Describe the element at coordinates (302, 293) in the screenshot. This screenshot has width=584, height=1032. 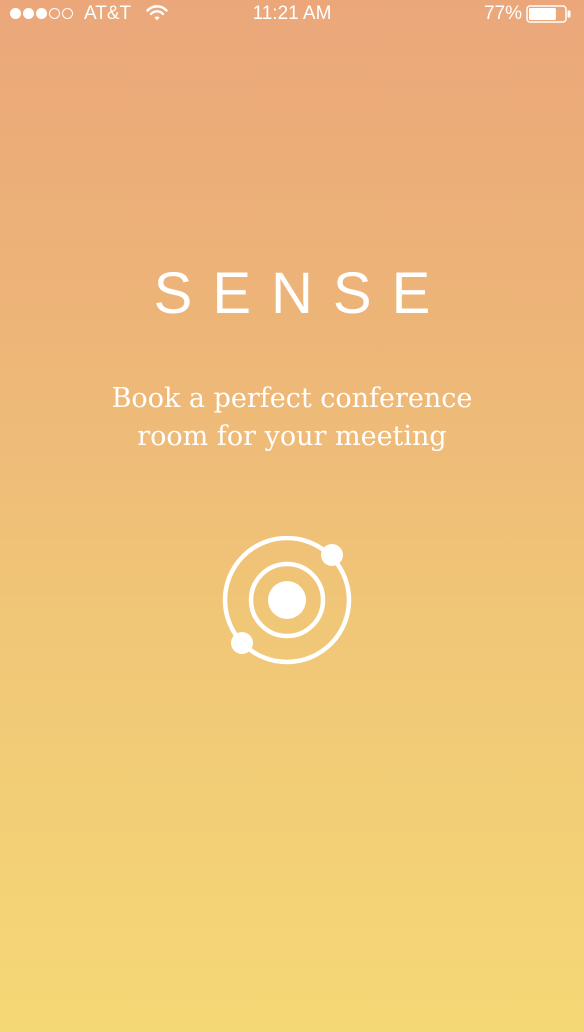
I see `app-title: SENSE` at that location.